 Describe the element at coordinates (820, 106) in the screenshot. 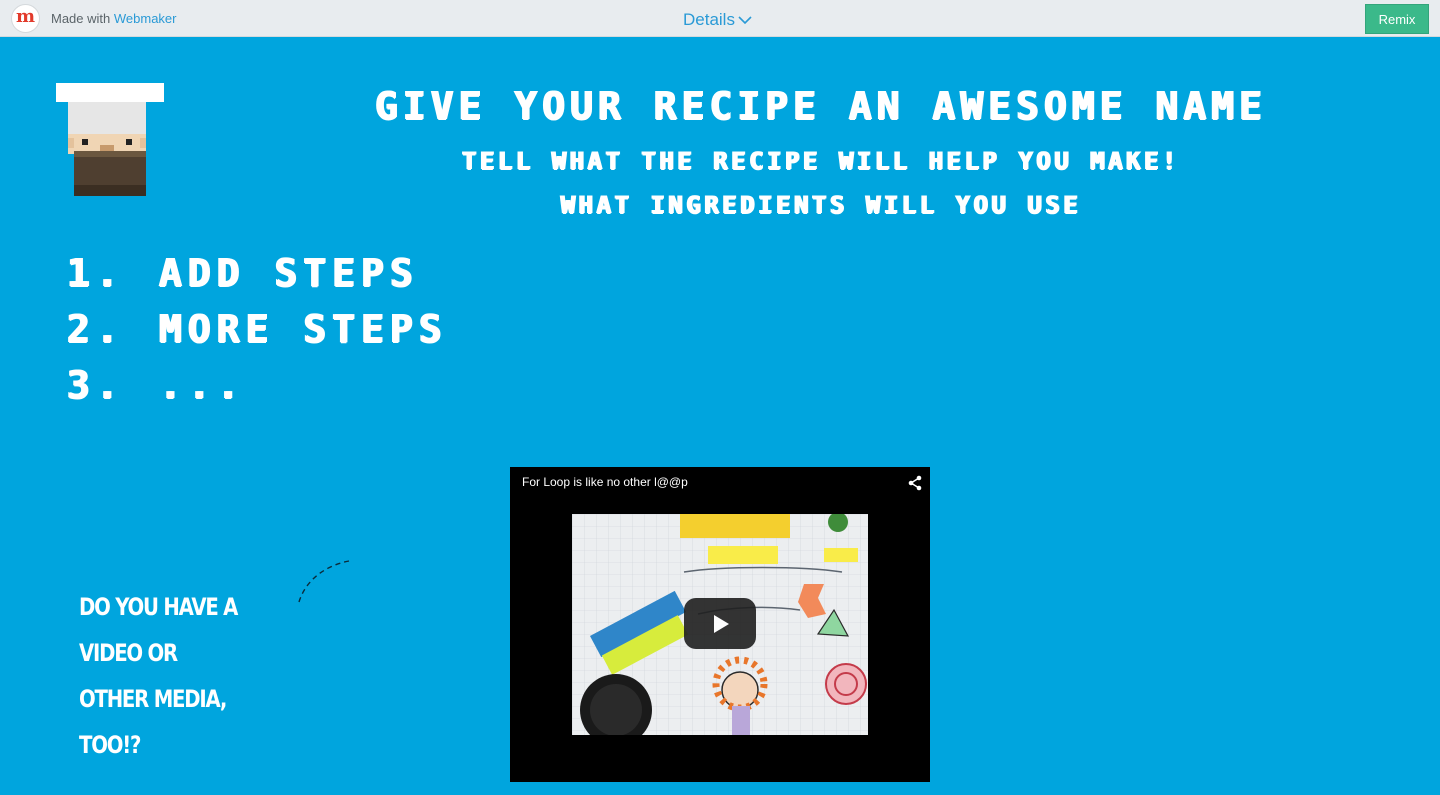

I see `recipe-title: Give your recipe an awesome name` at that location.